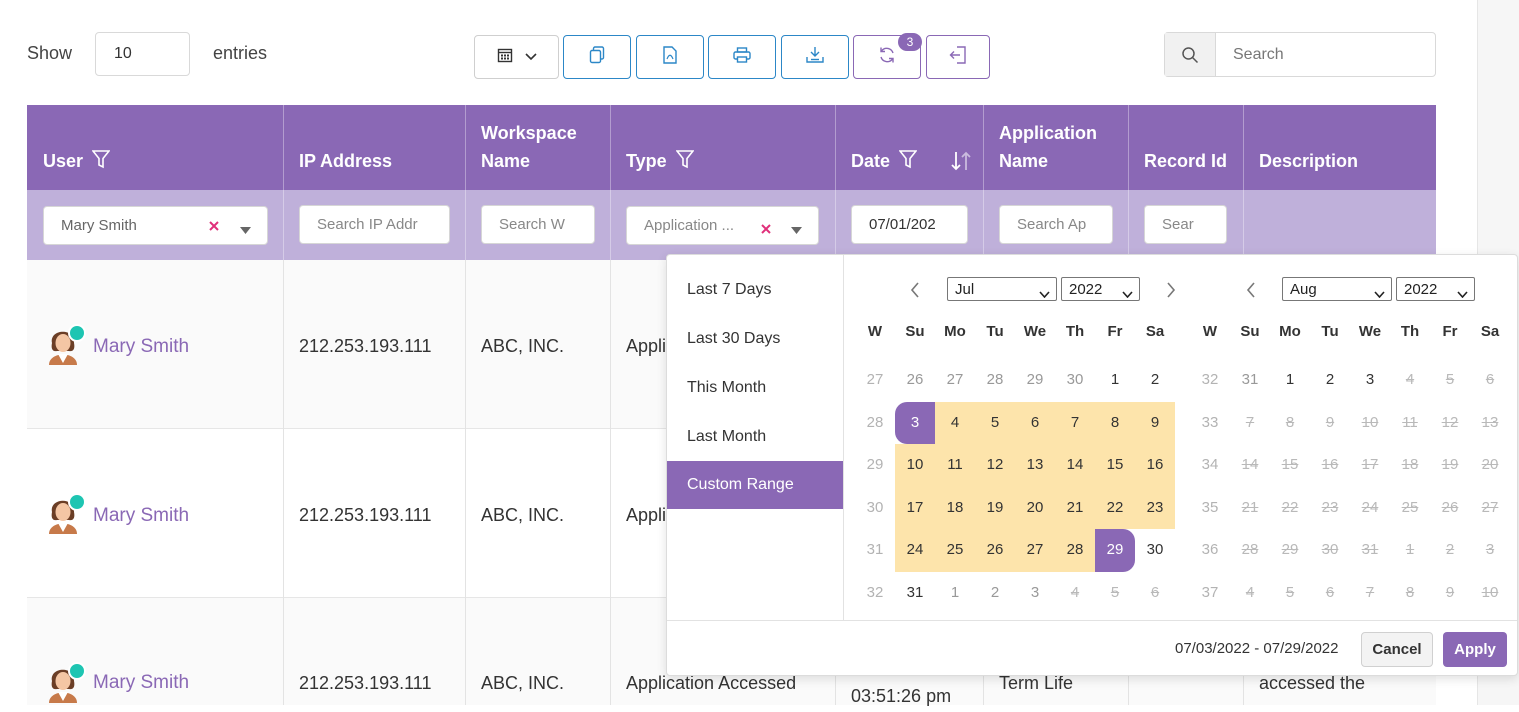  What do you see at coordinates (1300, 54) in the screenshot?
I see `search-box: Search` at bounding box center [1300, 54].